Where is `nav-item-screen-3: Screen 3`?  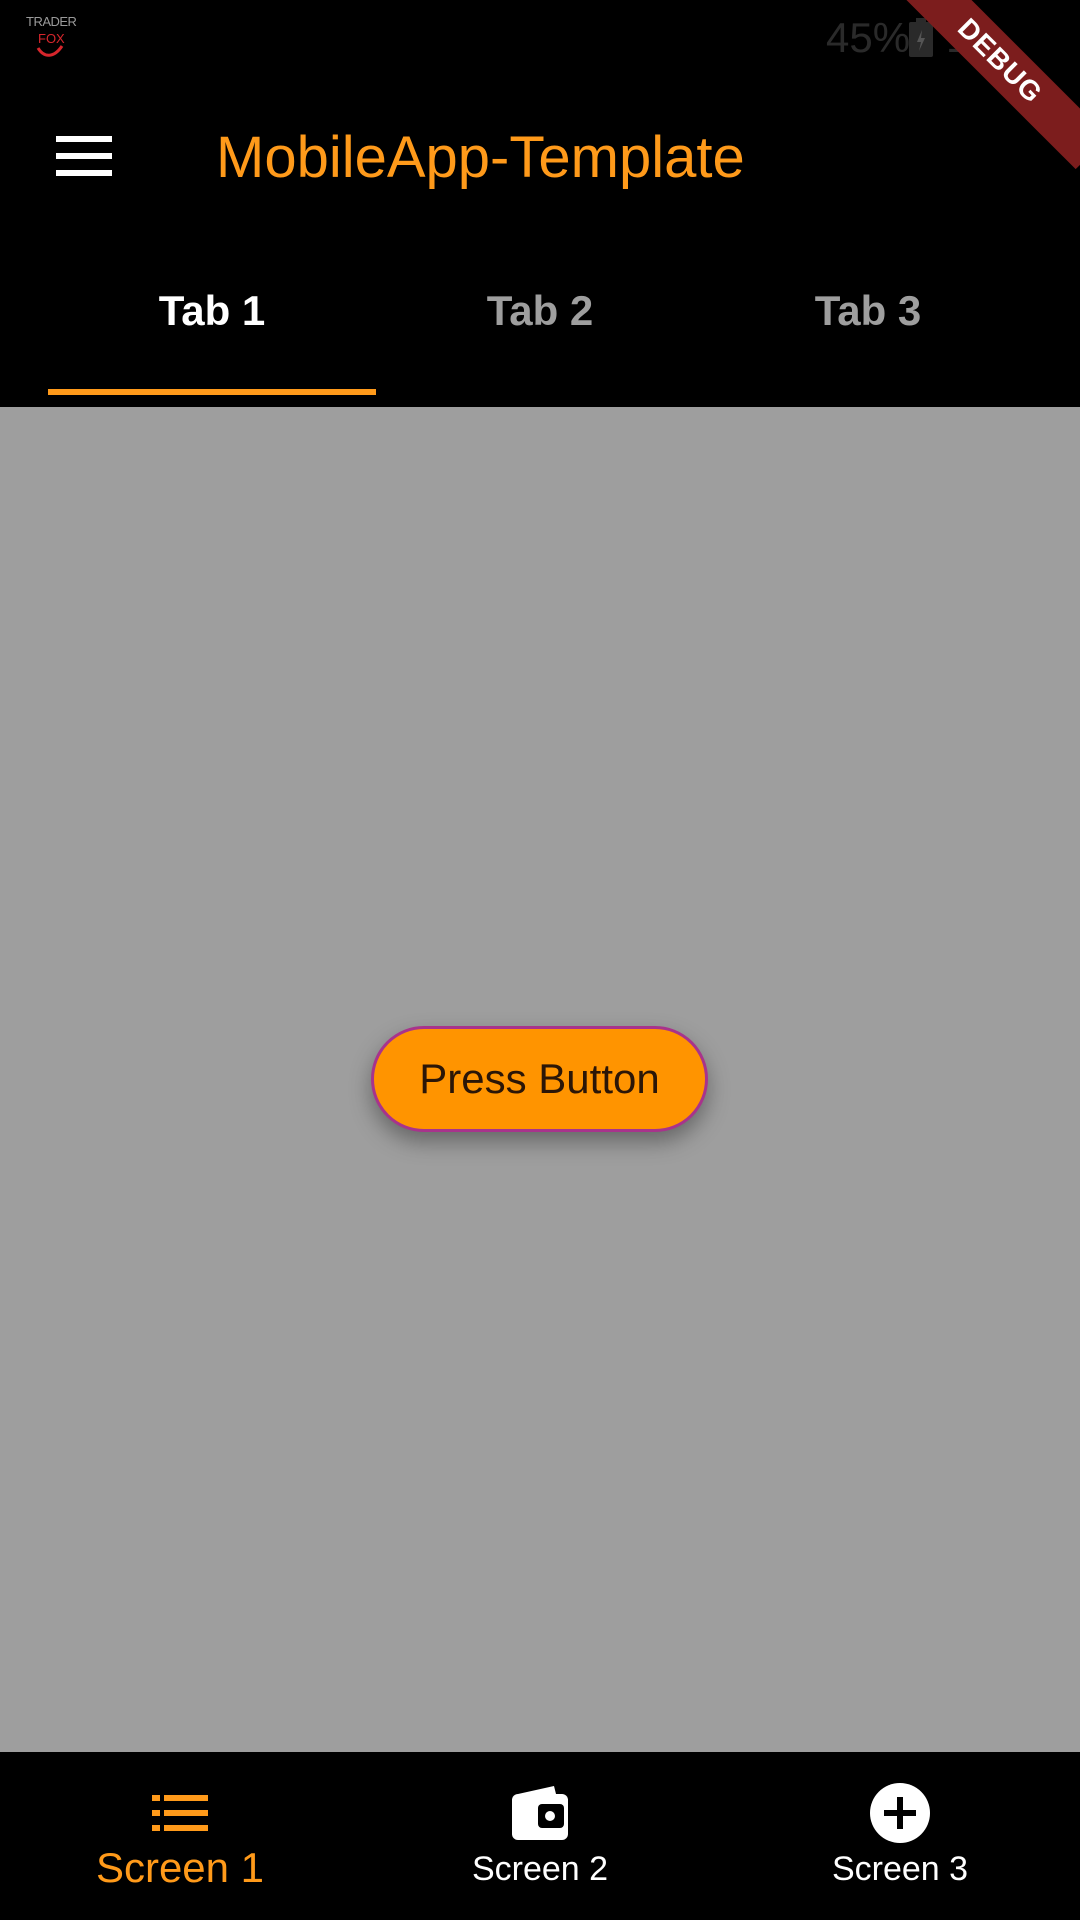 nav-item-screen-3: Screen 3 is located at coordinates (900, 1836).